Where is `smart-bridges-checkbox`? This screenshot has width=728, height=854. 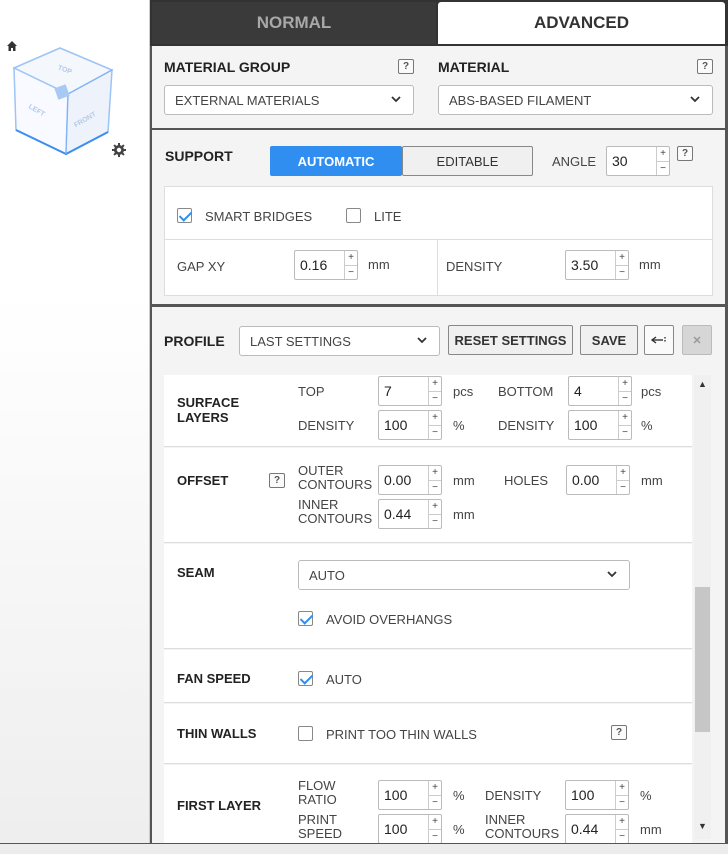 smart-bridges-checkbox is located at coordinates (184, 215).